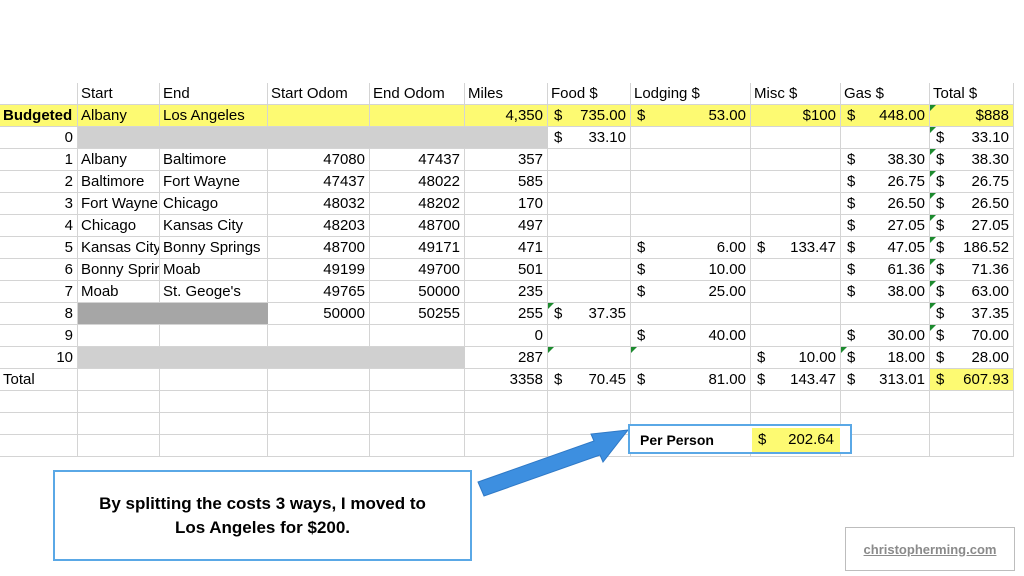 The height and width of the screenshot is (576, 1024). Describe the element at coordinates (740, 439) in the screenshot. I see `per-person-box: Per Person $ 202.64` at that location.